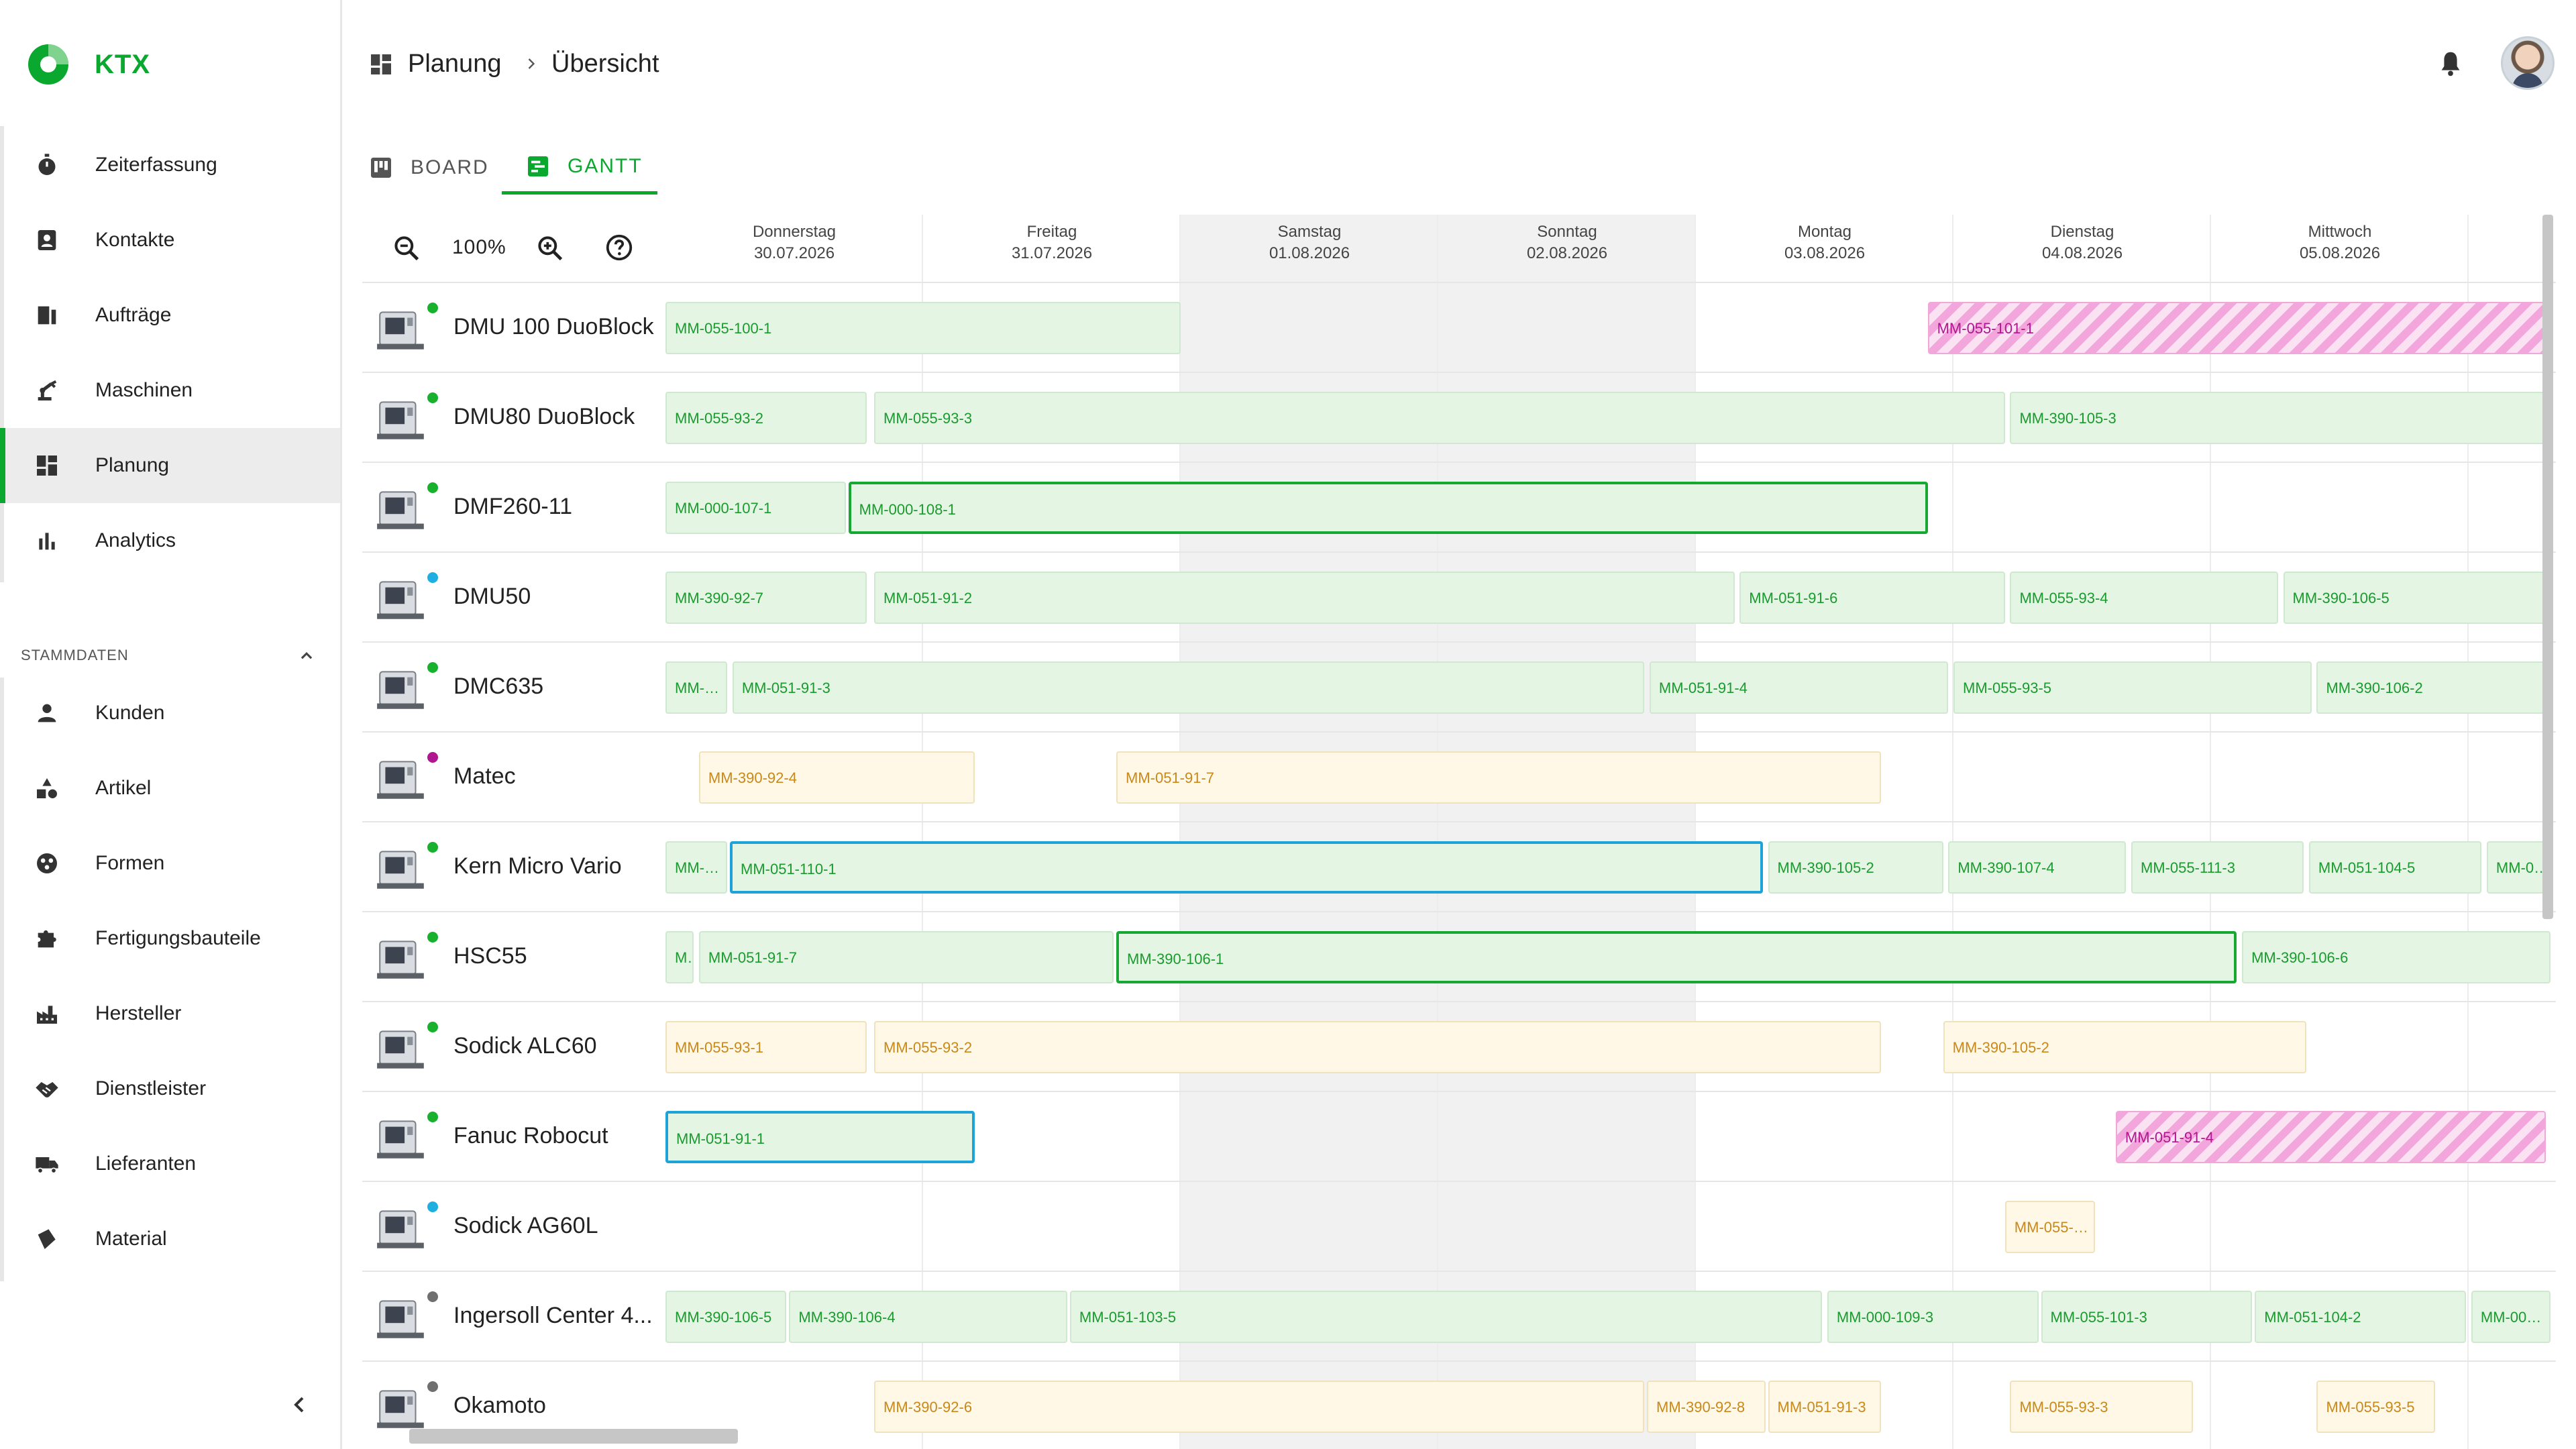 The height and width of the screenshot is (1449, 2576). What do you see at coordinates (531, 63) in the screenshot?
I see `chevron-right-icon` at bounding box center [531, 63].